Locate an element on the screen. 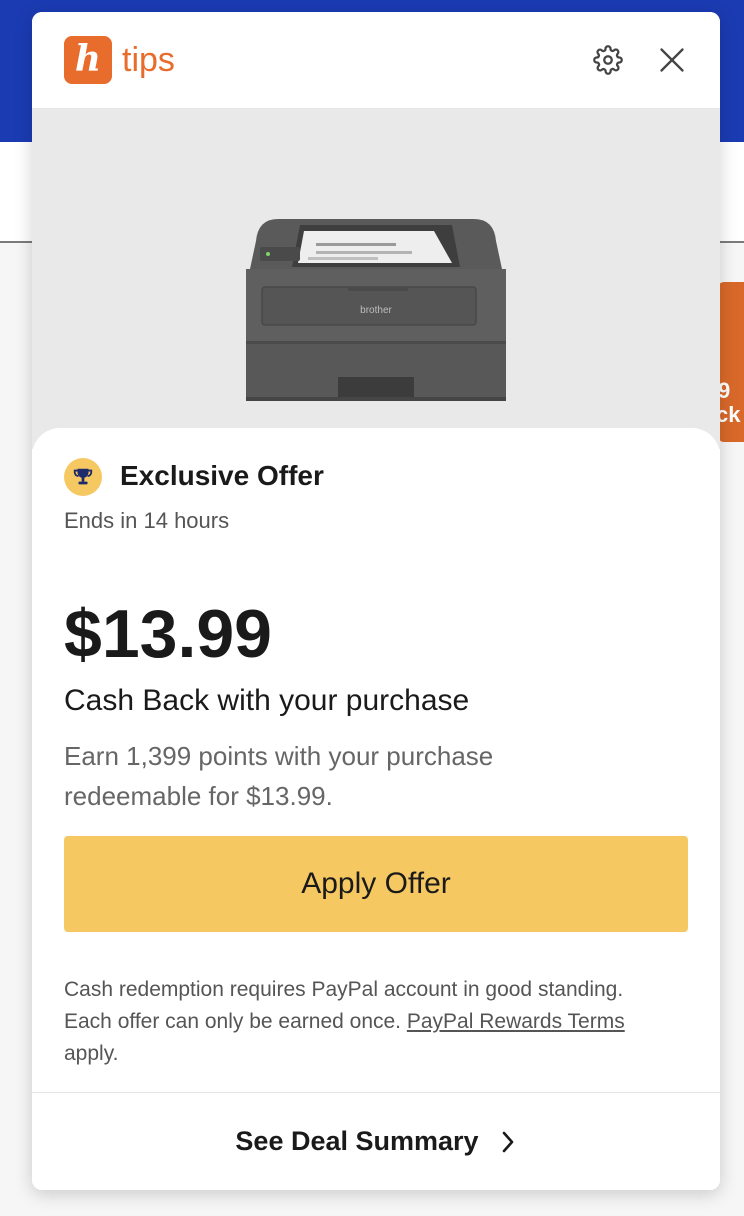 This screenshot has height=1216, width=744. settings-button is located at coordinates (608, 60).